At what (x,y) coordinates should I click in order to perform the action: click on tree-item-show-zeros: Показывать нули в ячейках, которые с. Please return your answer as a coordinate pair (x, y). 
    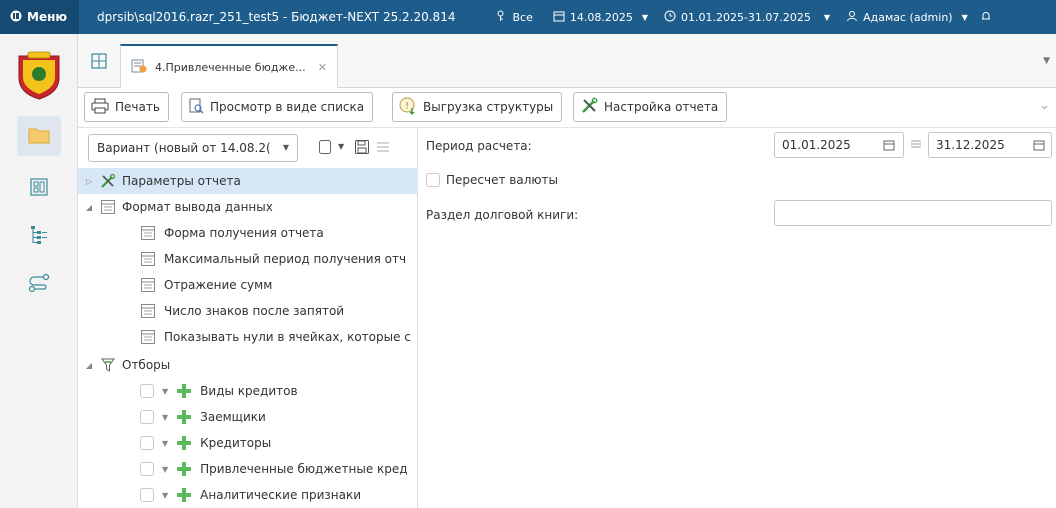
    Looking at the image, I should click on (248, 337).